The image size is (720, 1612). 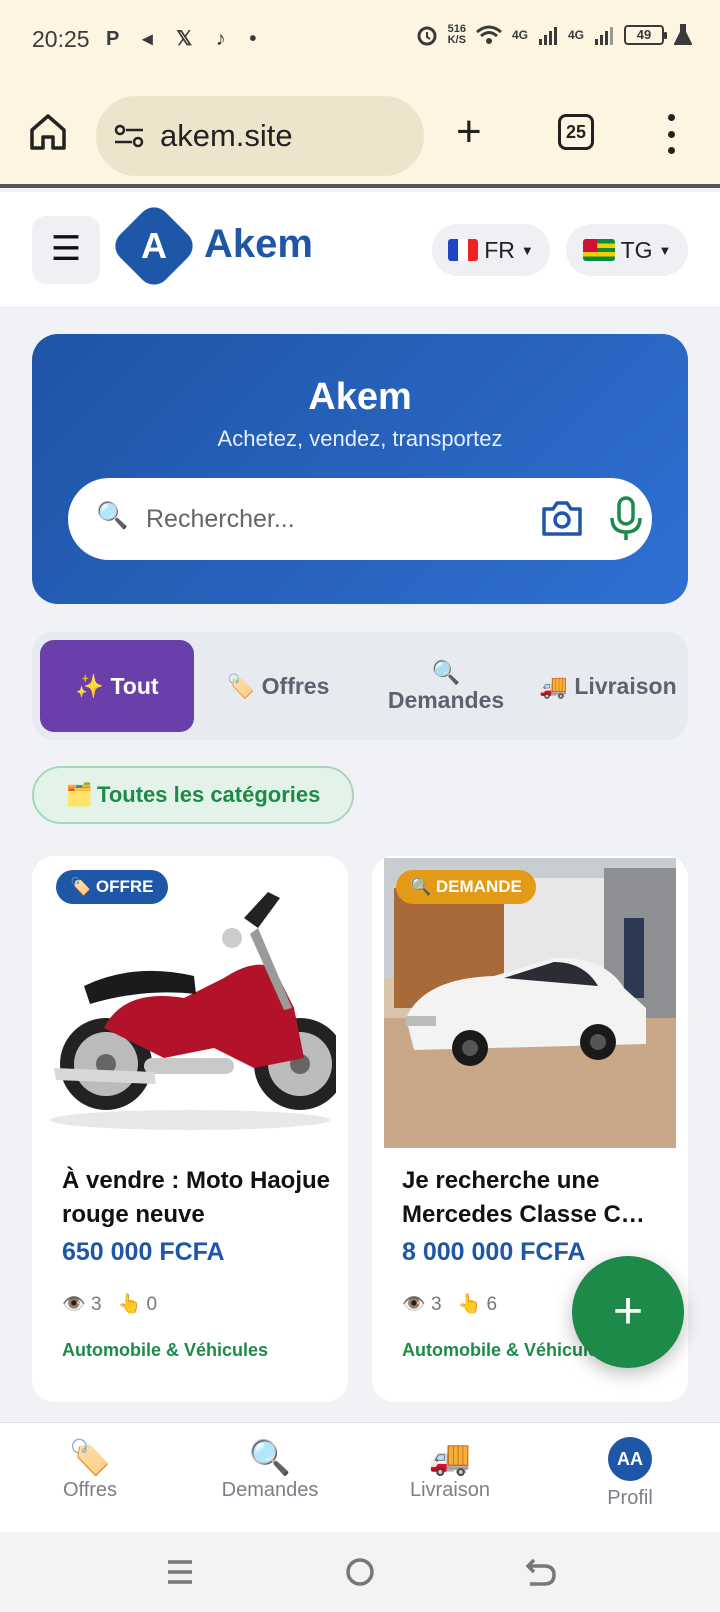 What do you see at coordinates (562, 518) in the screenshot?
I see `camera-icon` at bounding box center [562, 518].